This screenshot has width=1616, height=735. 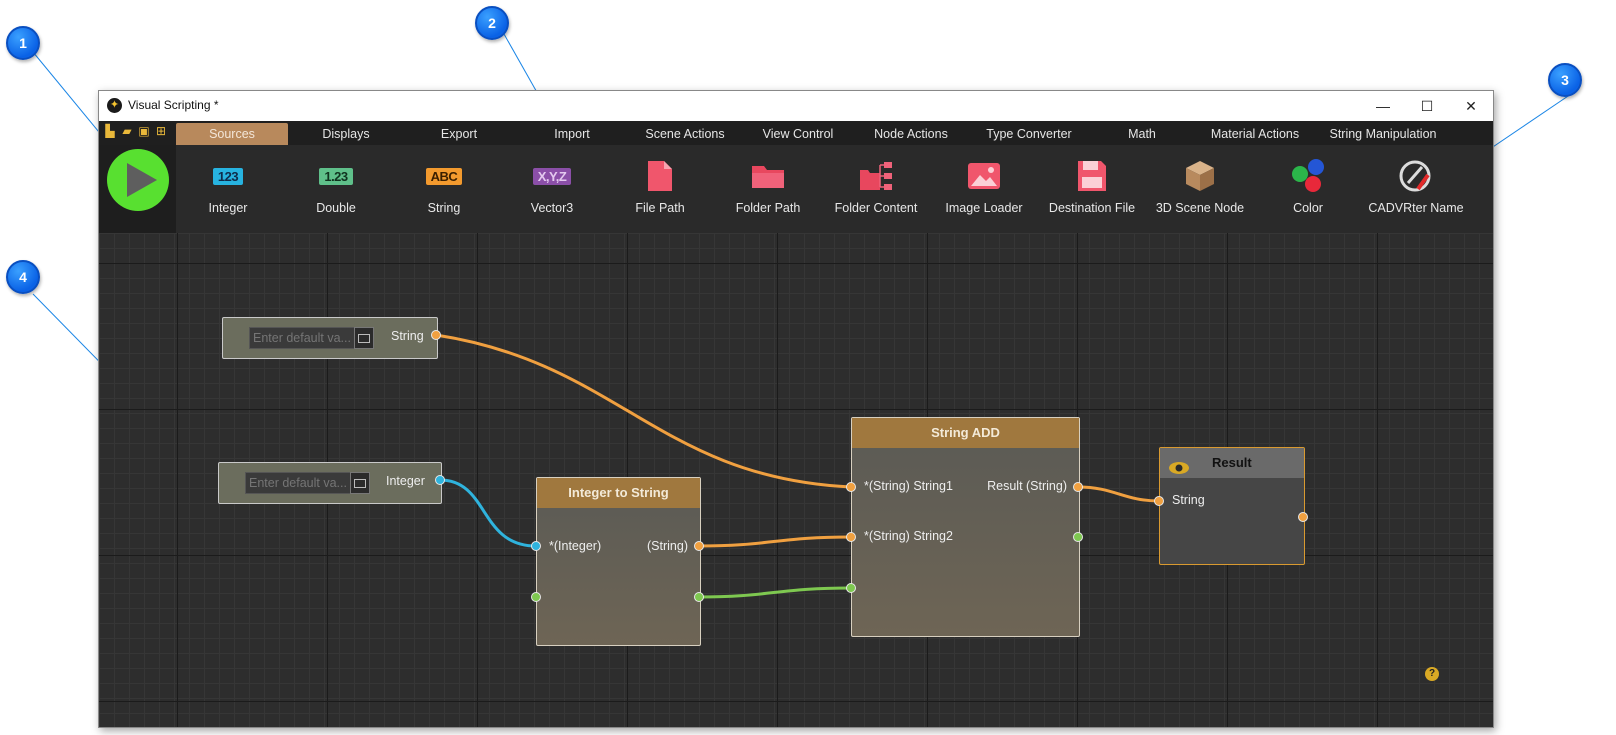 I want to click on string-default-input, so click(x=303, y=338).